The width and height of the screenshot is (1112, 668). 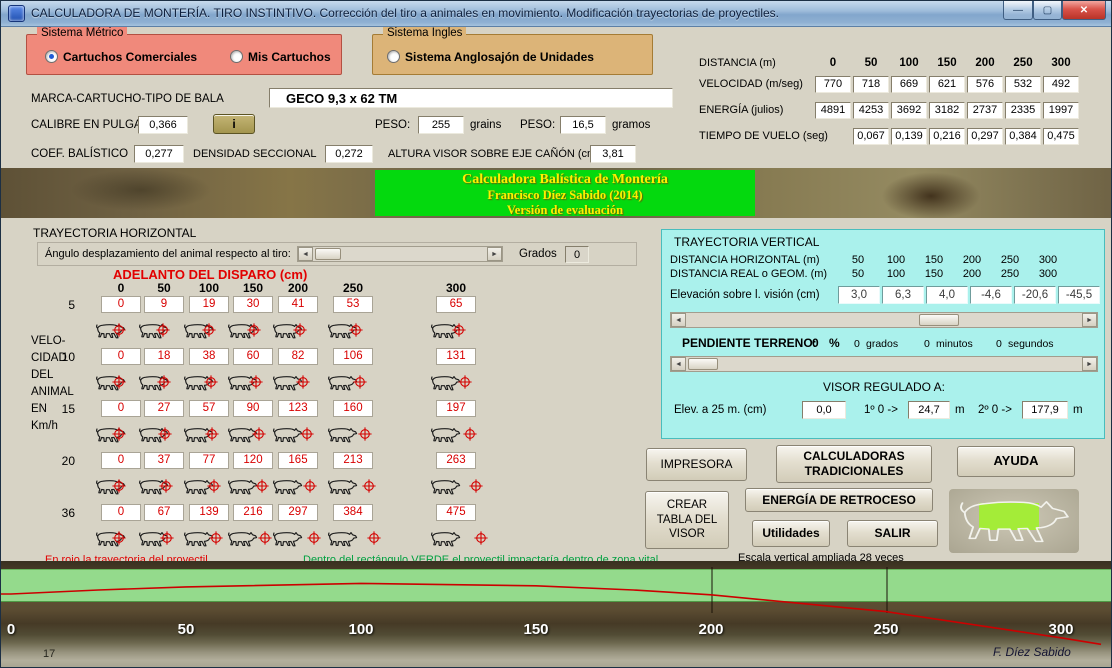 I want to click on radio-mis-cartuchos, so click(x=236, y=56).